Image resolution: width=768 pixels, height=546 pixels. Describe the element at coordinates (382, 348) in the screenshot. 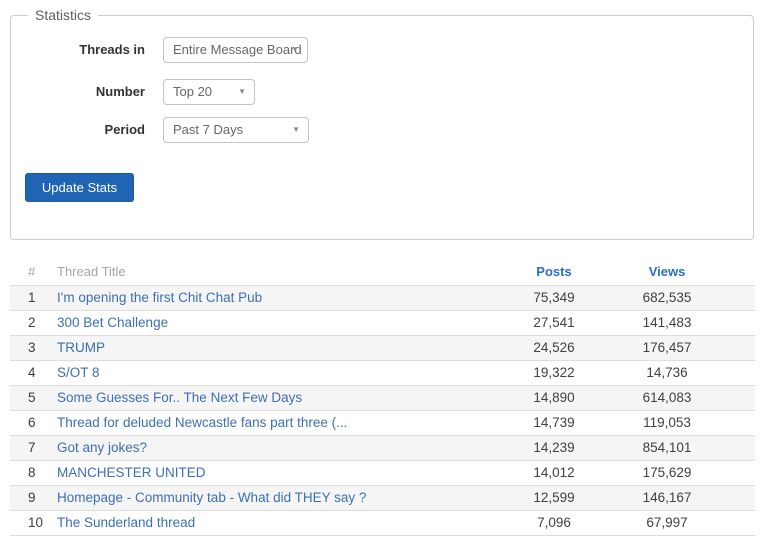

I see `table-row: 3 TRUMP 24,526 176,457` at that location.